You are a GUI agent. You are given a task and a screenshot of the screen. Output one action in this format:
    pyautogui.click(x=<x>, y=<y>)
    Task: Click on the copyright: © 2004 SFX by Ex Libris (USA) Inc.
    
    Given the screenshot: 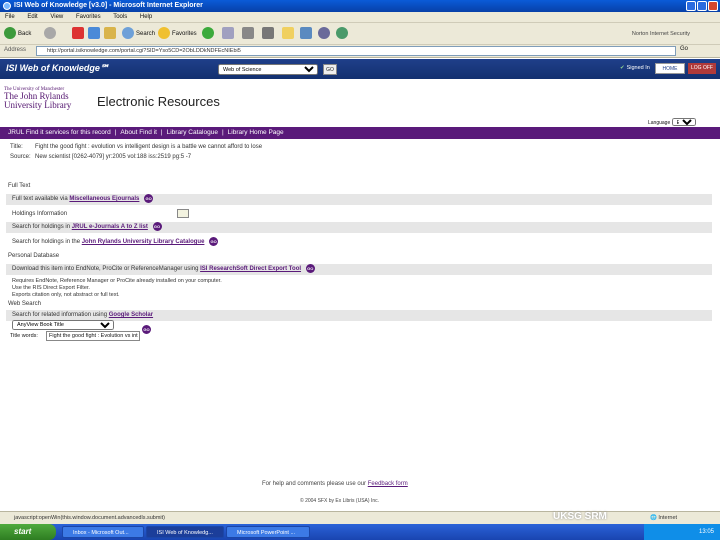 What is the action you would take?
    pyautogui.click(x=339, y=501)
    